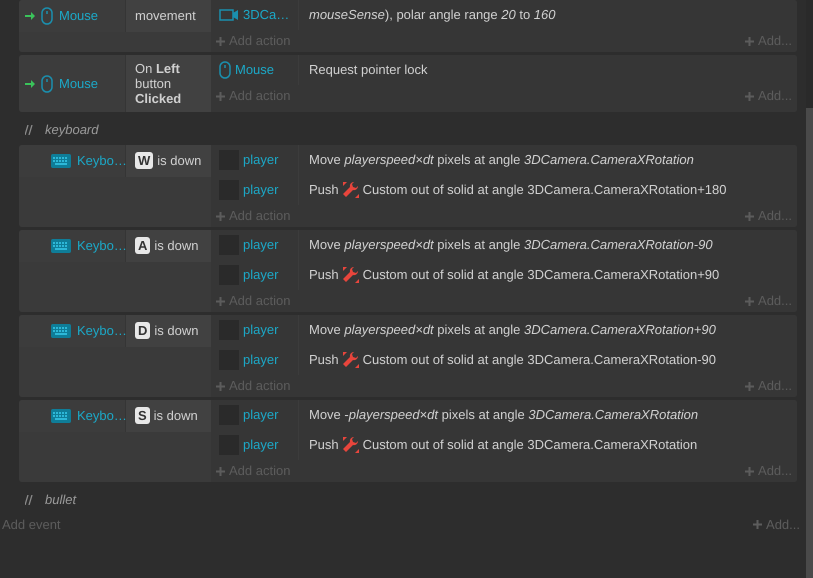 The height and width of the screenshot is (578, 813). Describe the element at coordinates (60, 500) in the screenshot. I see `comment-text: bullet` at that location.